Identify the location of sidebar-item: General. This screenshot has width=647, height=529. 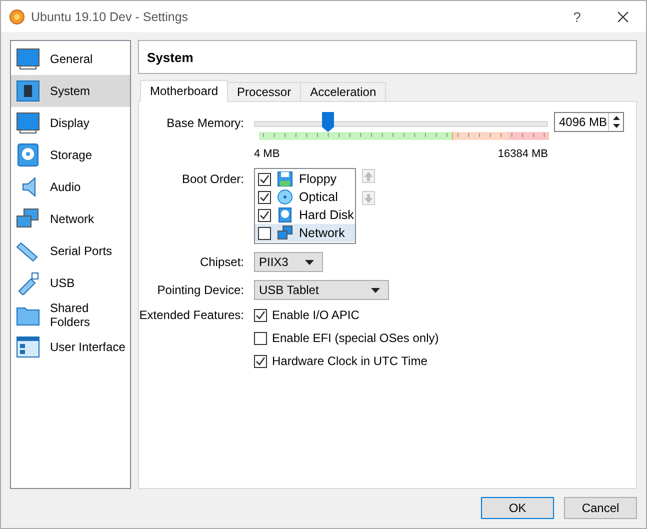
(70, 59).